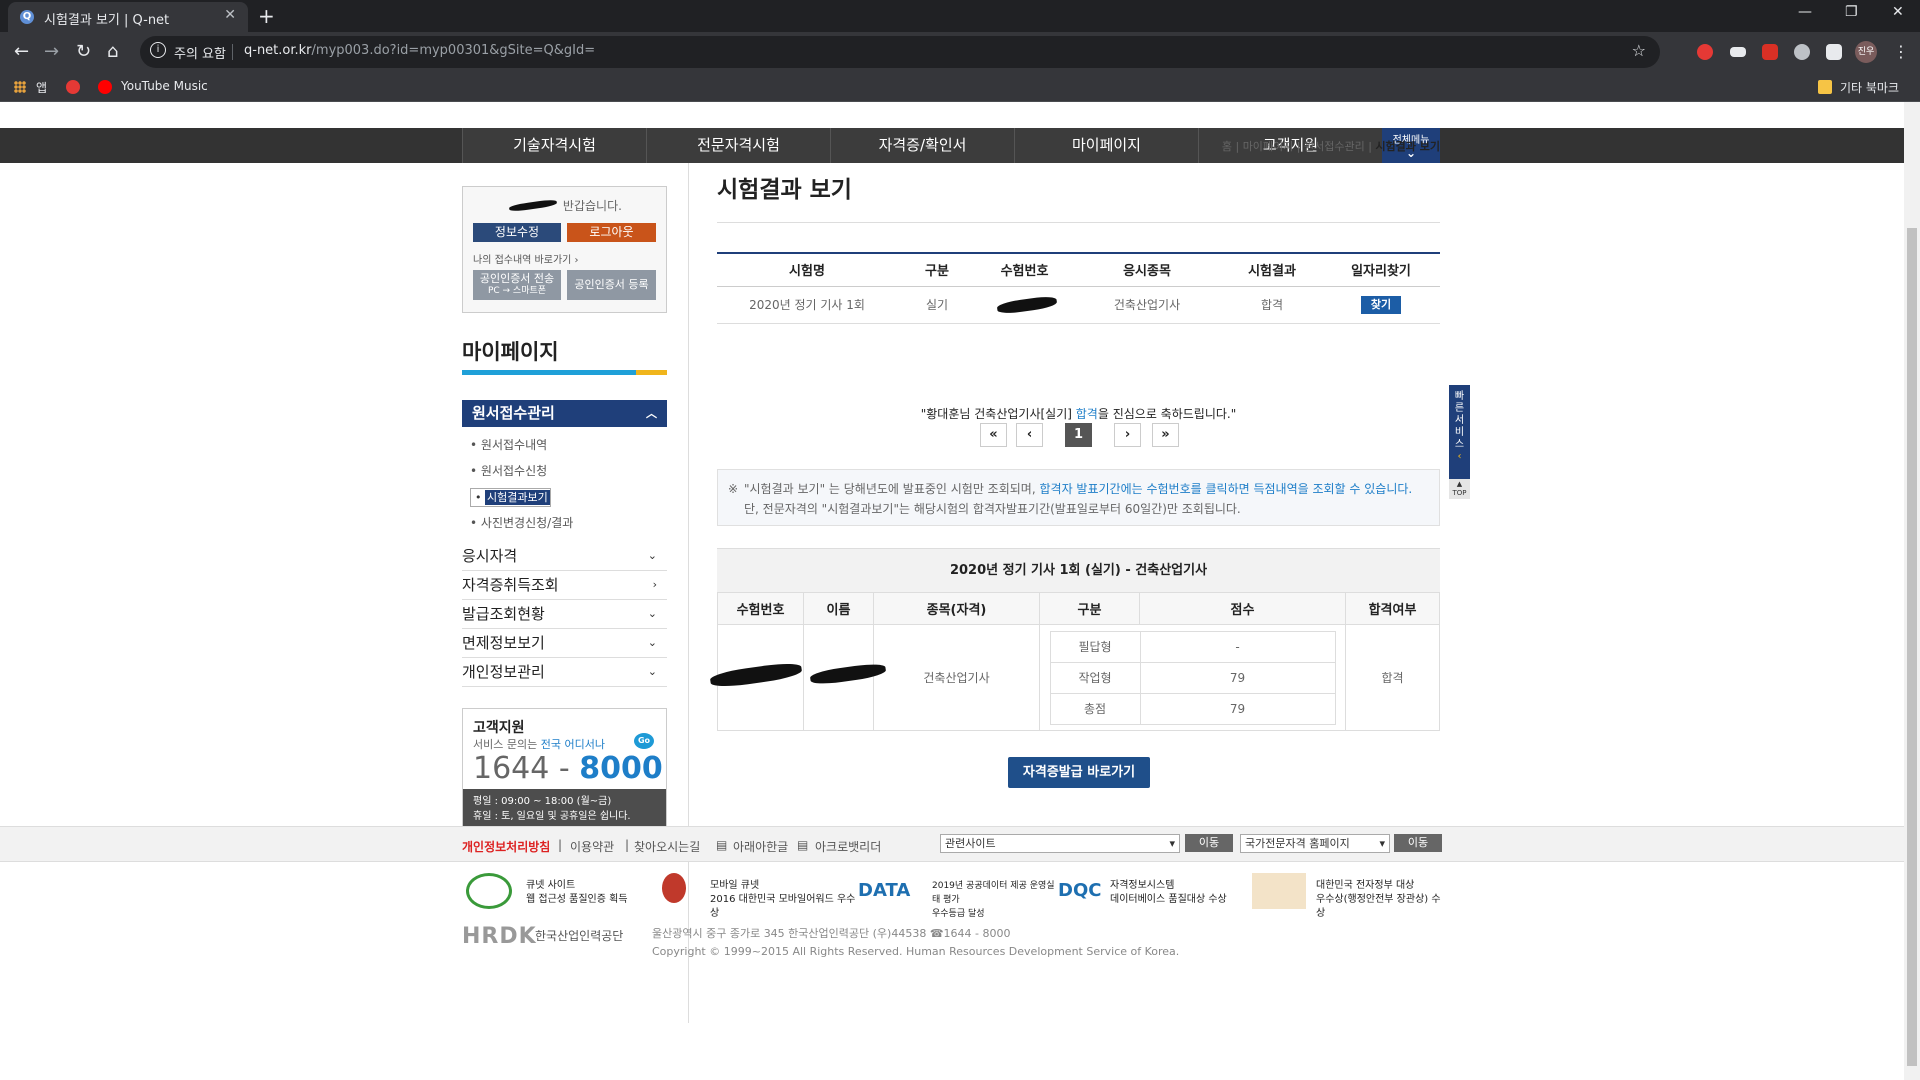 The width and height of the screenshot is (1920, 1080). What do you see at coordinates (564, 413) in the screenshot?
I see `sidebar-item-application: 원서접수관리 ︿` at bounding box center [564, 413].